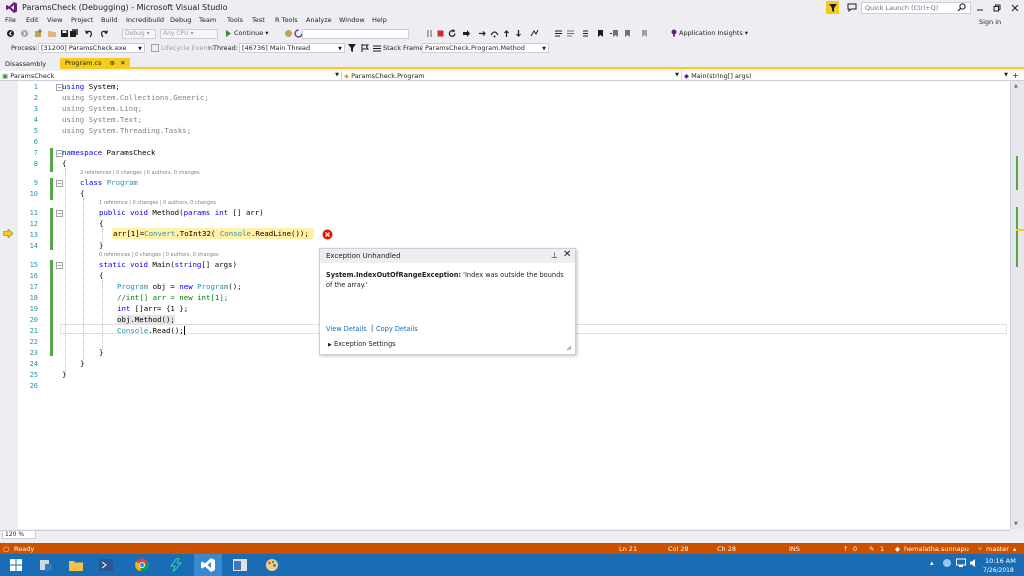  What do you see at coordinates (897, 549) in the screenshot?
I see `repository-icon: ◆` at bounding box center [897, 549].